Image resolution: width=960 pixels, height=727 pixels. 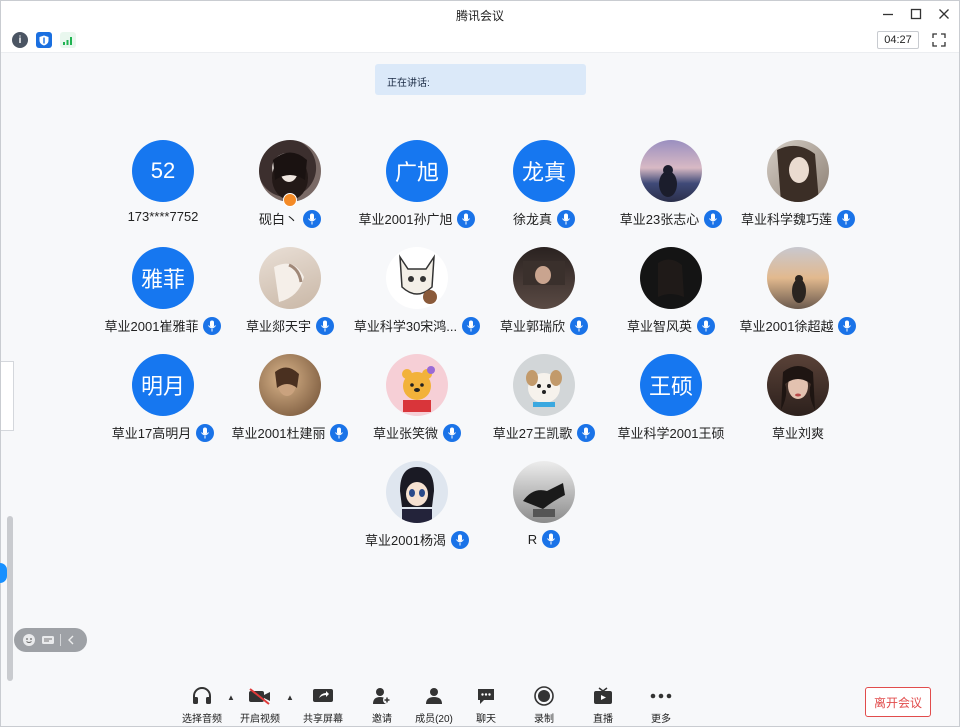 I want to click on share-screen-label: 共享屏幕, so click(x=323, y=719).